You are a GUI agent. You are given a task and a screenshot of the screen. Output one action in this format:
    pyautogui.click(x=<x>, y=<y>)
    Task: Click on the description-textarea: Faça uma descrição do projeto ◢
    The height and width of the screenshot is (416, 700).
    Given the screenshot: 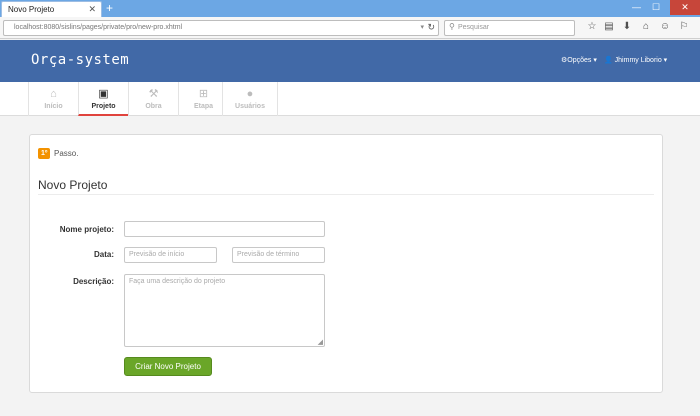 What is the action you would take?
    pyautogui.click(x=224, y=310)
    